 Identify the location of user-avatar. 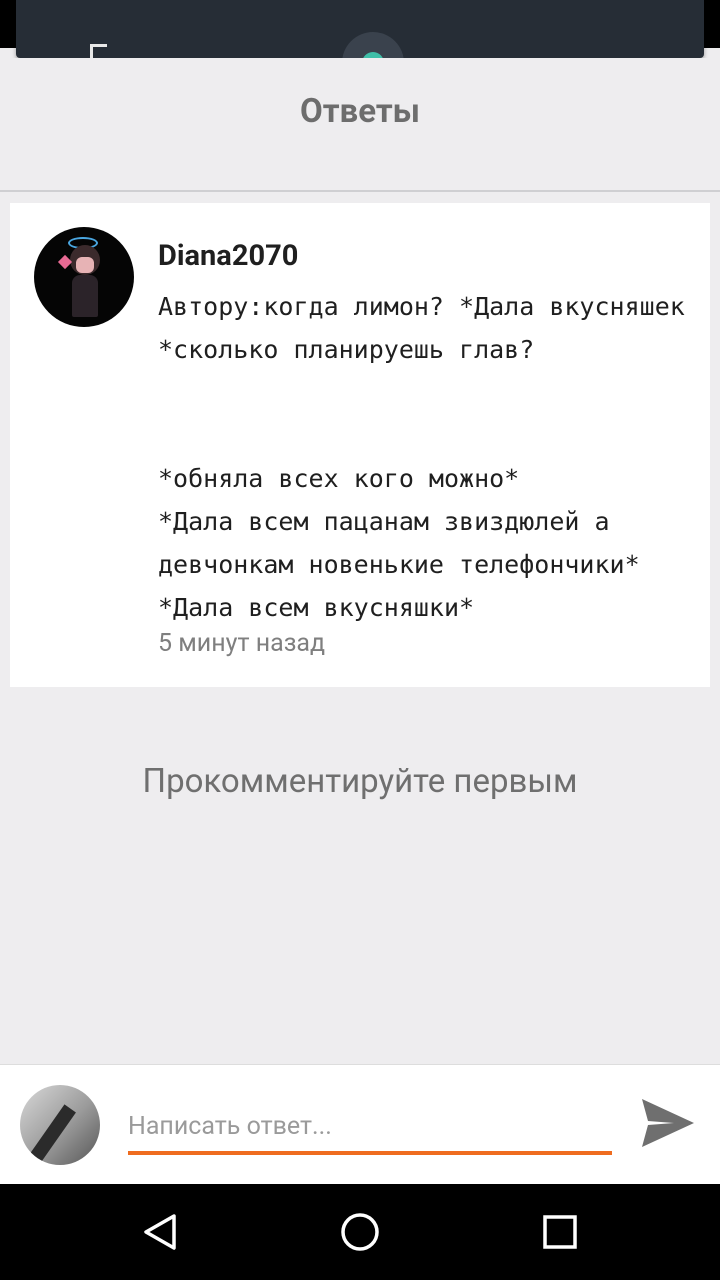
(60, 1125).